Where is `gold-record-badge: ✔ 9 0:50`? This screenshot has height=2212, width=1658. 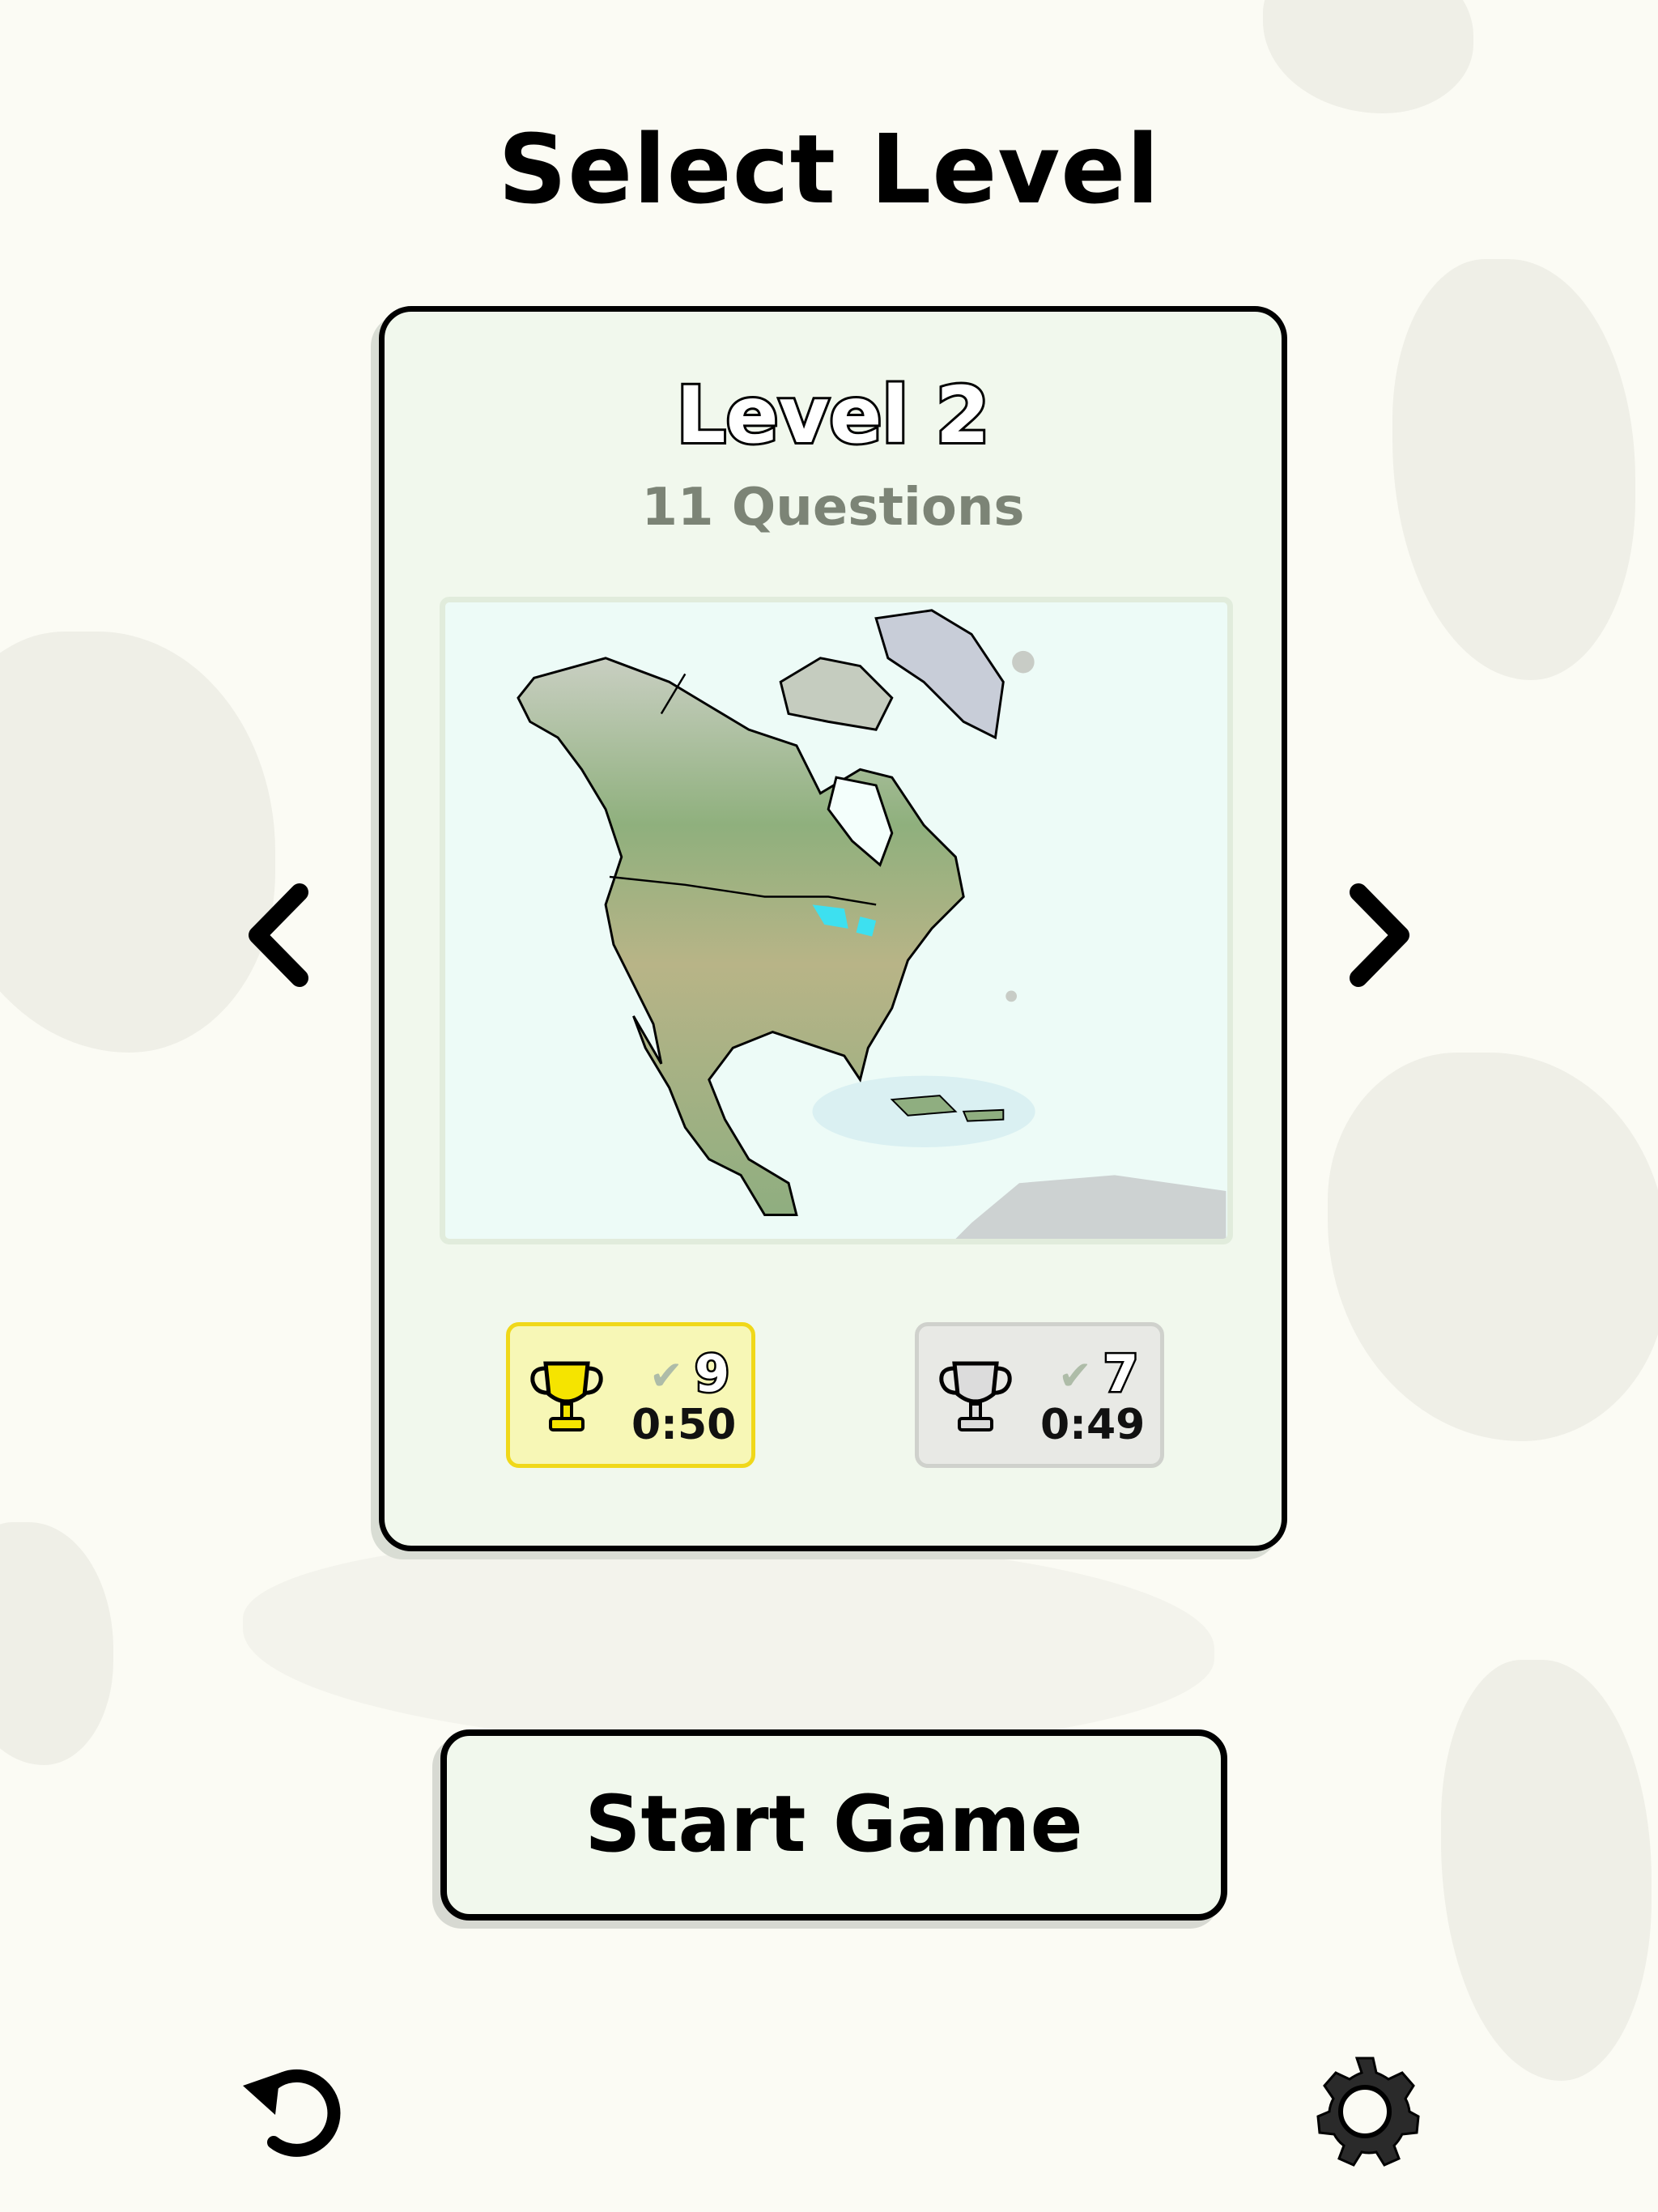
gold-record-badge: ✔ 9 0:50 is located at coordinates (630, 1395).